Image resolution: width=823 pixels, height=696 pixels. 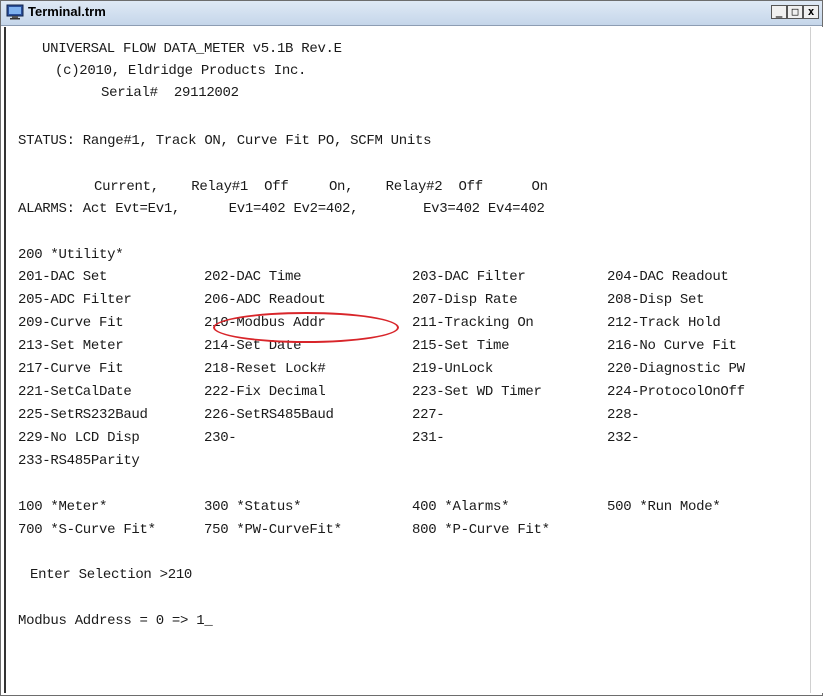 What do you see at coordinates (208, 621) in the screenshot?
I see `text-cursor: _` at bounding box center [208, 621].